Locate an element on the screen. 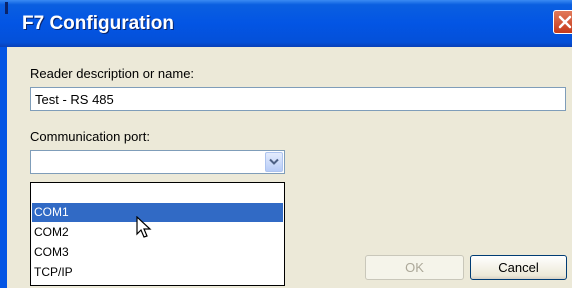 Image resolution: width=572 pixels, height=288 pixels. cancel-button: Cancel is located at coordinates (518, 267).